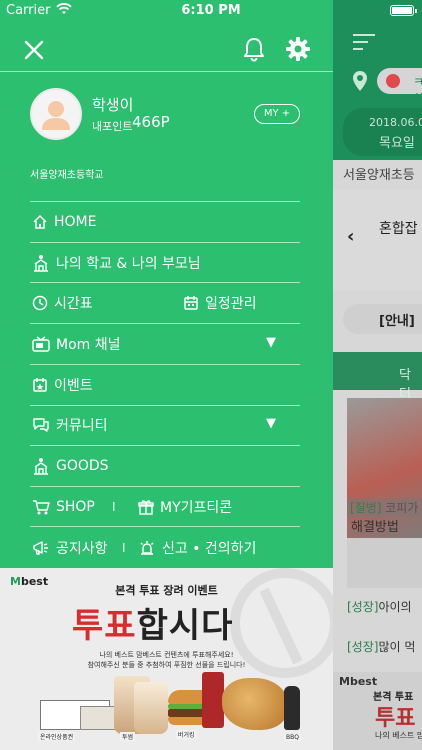  I want to click on menu-item-shop: SHOP, so click(63, 507).